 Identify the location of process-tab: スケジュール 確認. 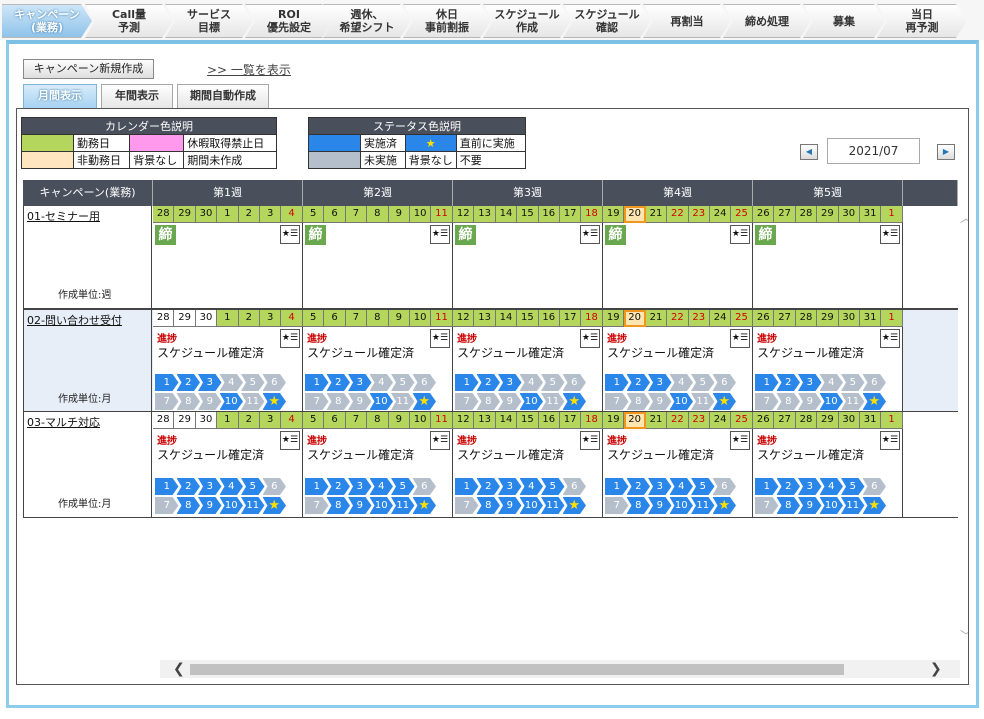
(607, 21).